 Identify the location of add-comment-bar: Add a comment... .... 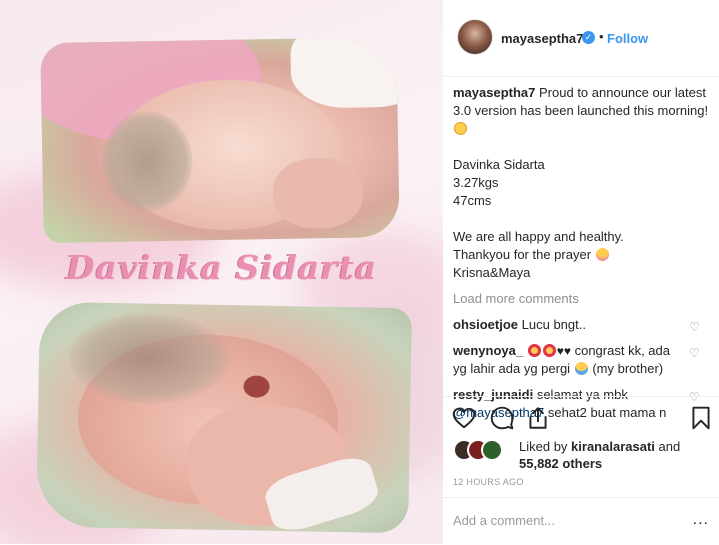
(581, 521).